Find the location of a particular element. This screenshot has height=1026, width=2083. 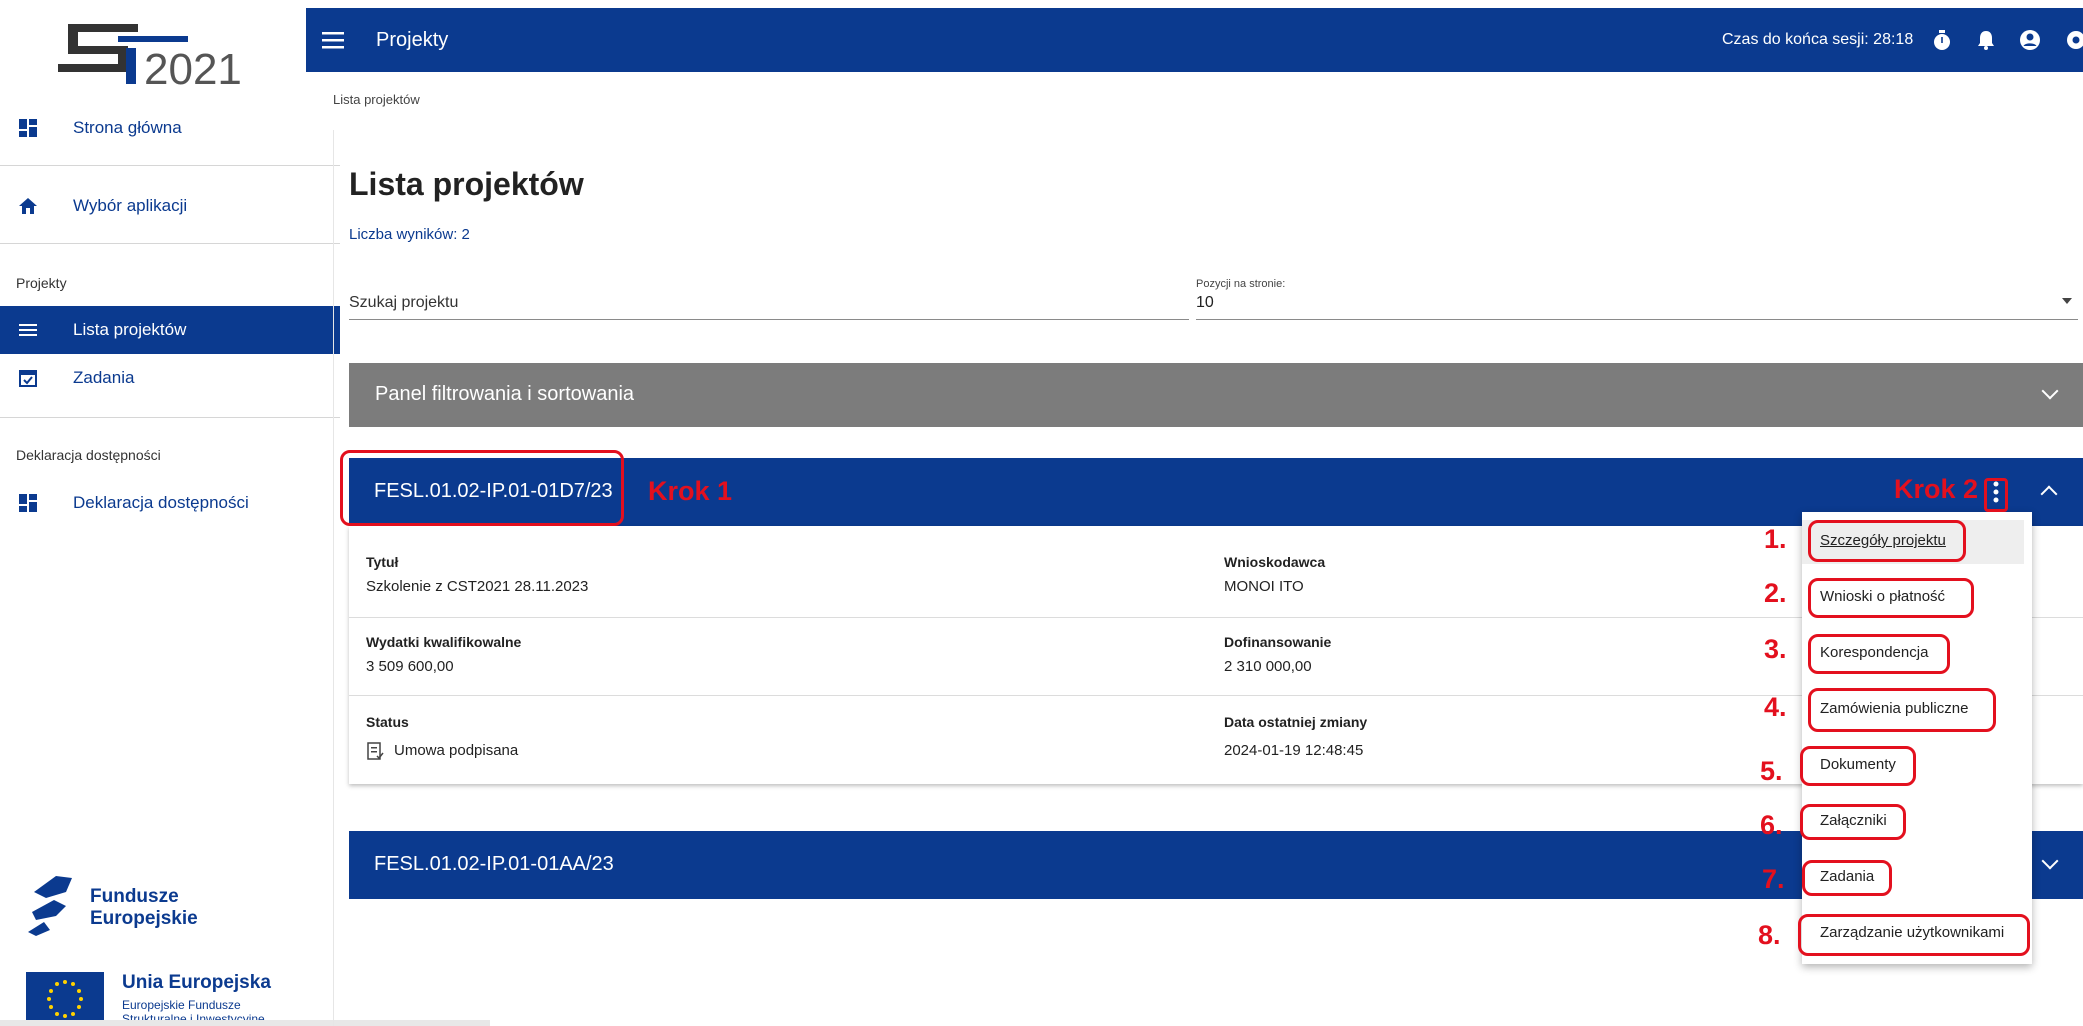

value-title: Szkolenie z CST2021 28.11.2023 is located at coordinates (477, 586).